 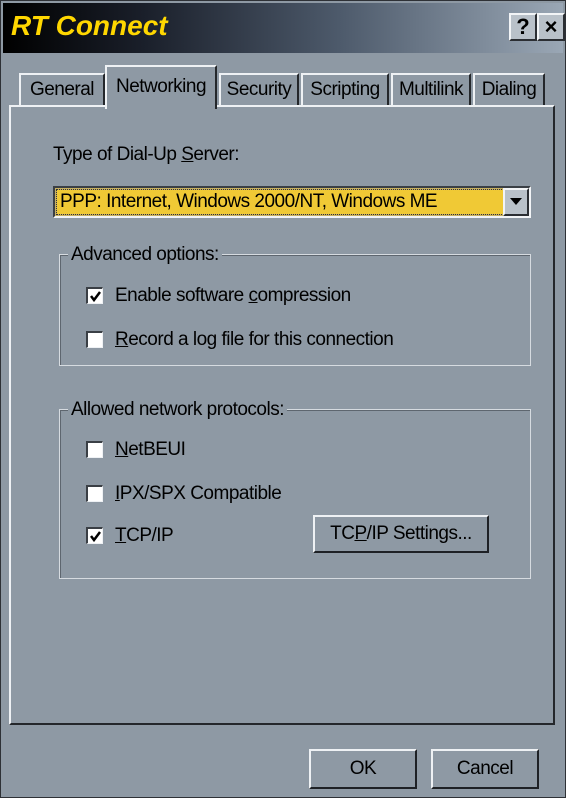 I want to click on help-button: ?, so click(x=523, y=27).